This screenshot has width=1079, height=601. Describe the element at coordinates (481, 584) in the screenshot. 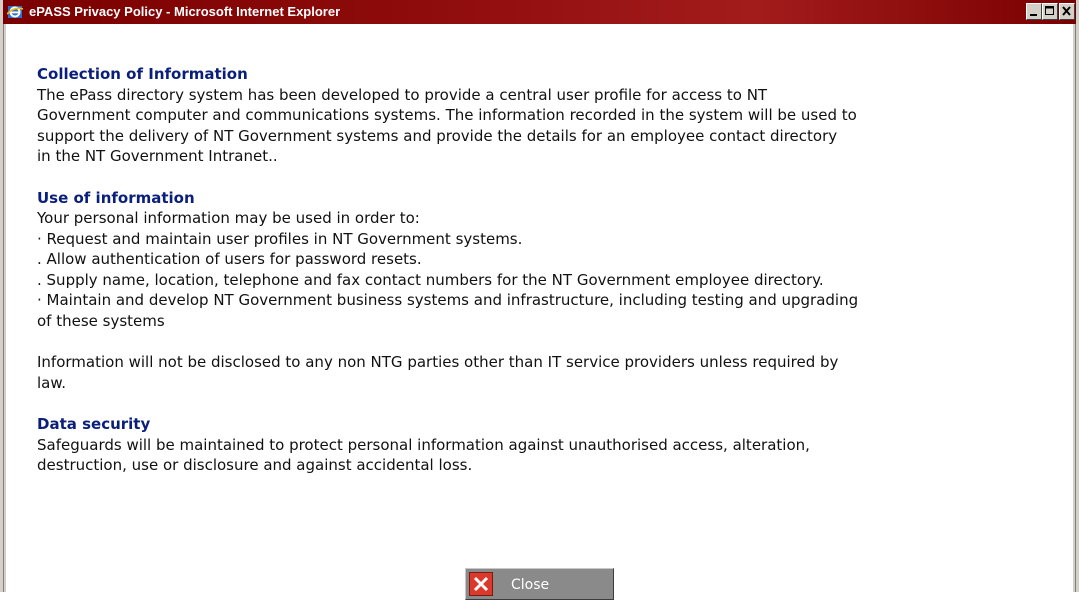

I see `close-x-icon` at that location.